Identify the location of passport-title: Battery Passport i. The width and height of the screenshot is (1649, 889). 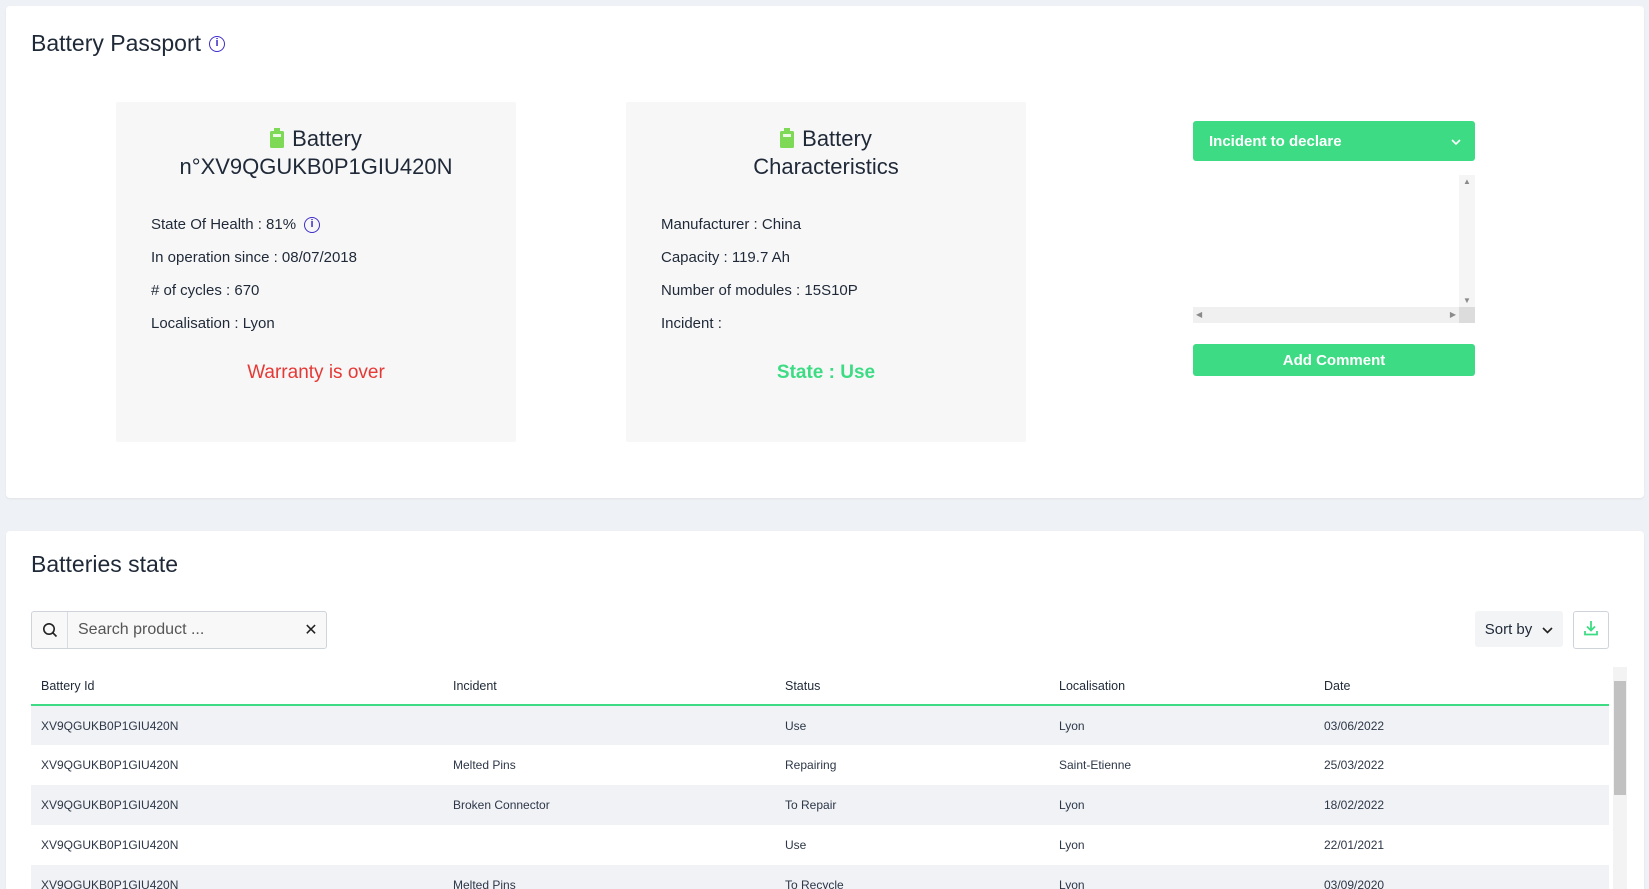
(128, 43).